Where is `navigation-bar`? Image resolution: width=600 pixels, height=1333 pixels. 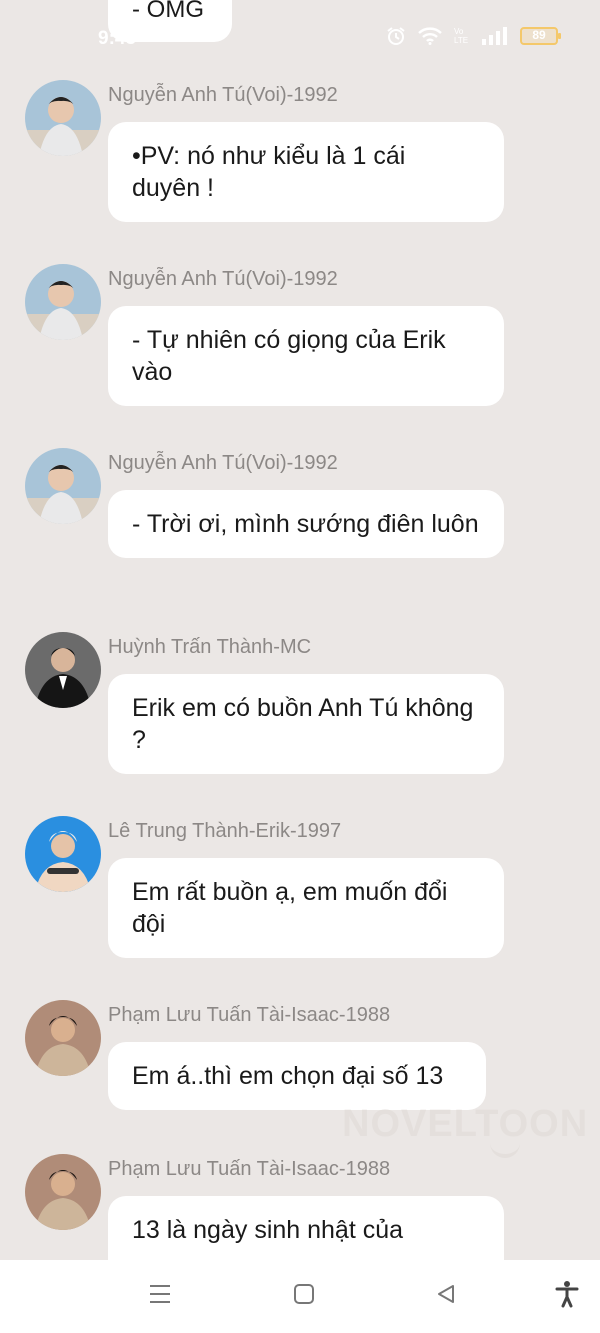 navigation-bar is located at coordinates (300, 1296).